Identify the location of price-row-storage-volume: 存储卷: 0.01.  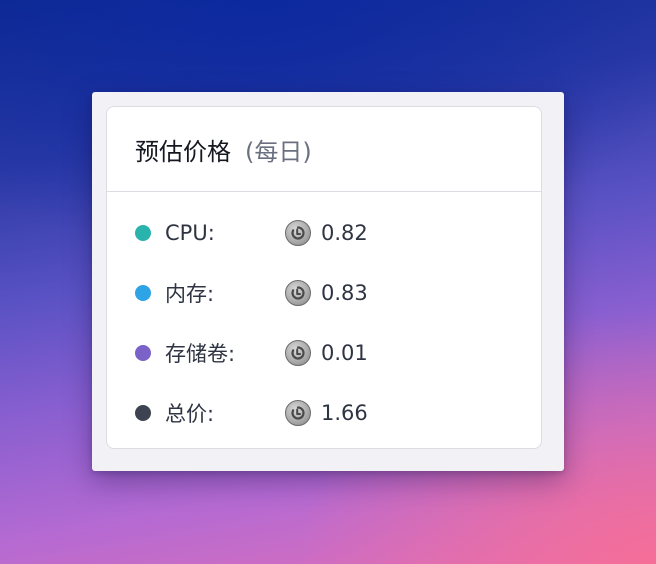
(324, 353).